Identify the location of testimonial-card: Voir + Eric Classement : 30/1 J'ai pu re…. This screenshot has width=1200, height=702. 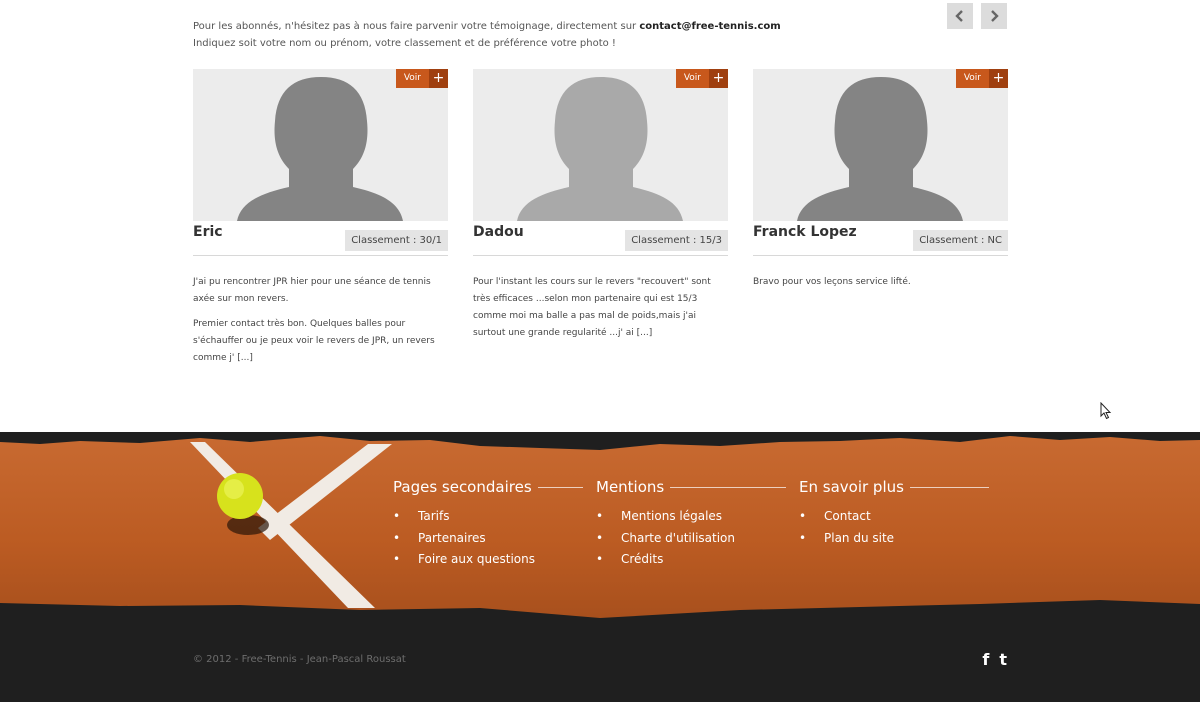
(320, 216).